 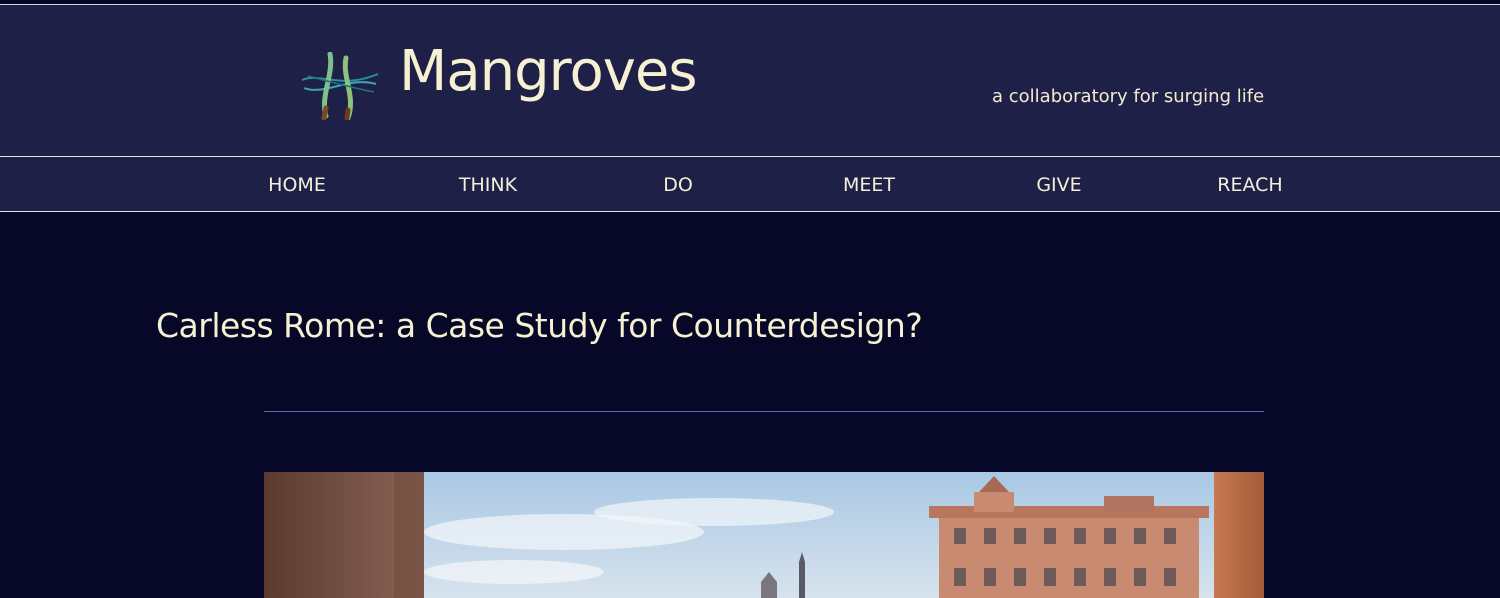 I want to click on nav-item-reach: REACH, so click(x=1249, y=185).